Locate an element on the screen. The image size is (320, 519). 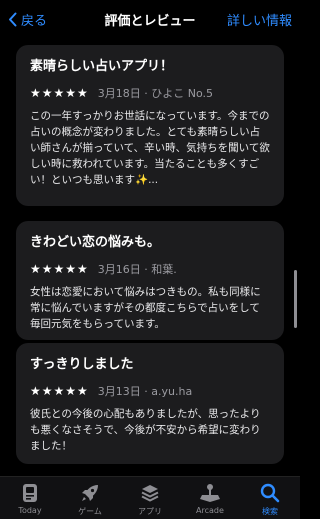
today-icon is located at coordinates (30, 493).